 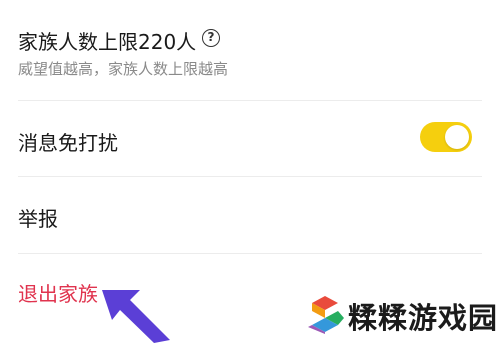 I want to click on watermark: 糅糅游戏园, so click(x=400, y=315).